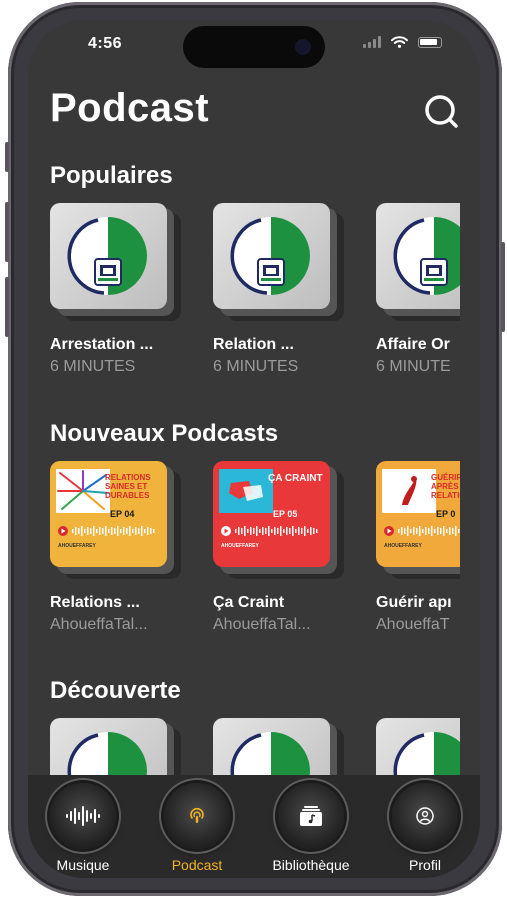  Describe the element at coordinates (285, 514) in the screenshot. I see `episode-number: EP 05` at that location.